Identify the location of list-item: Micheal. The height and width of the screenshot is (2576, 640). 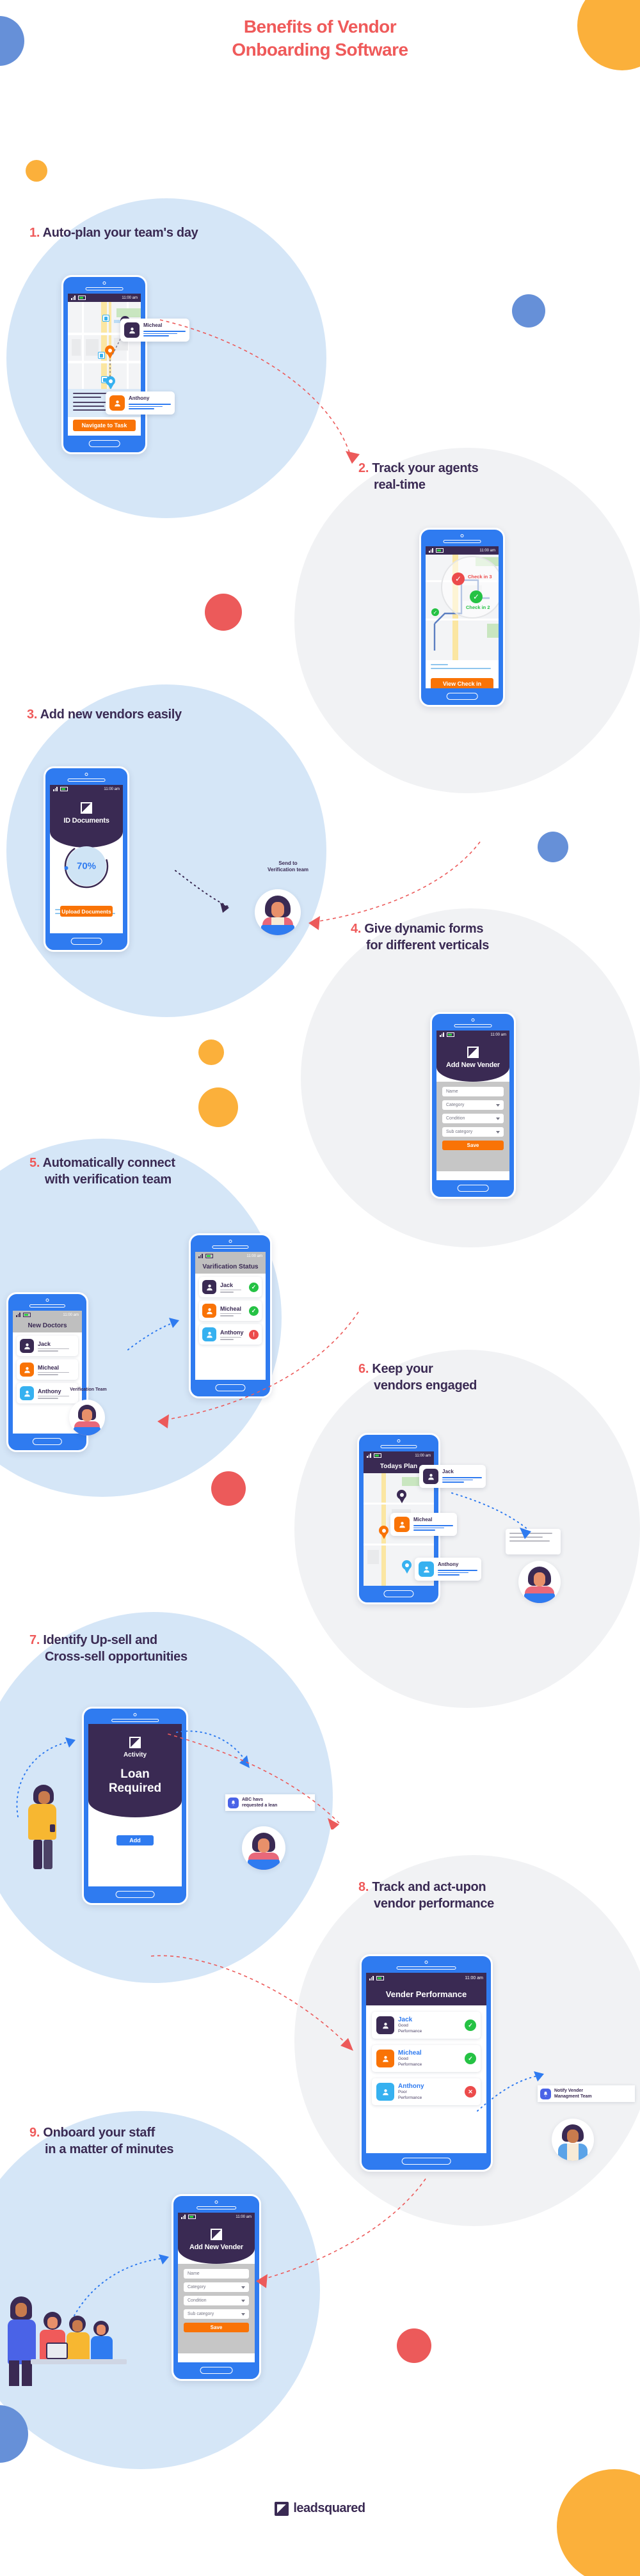
(47, 1369).